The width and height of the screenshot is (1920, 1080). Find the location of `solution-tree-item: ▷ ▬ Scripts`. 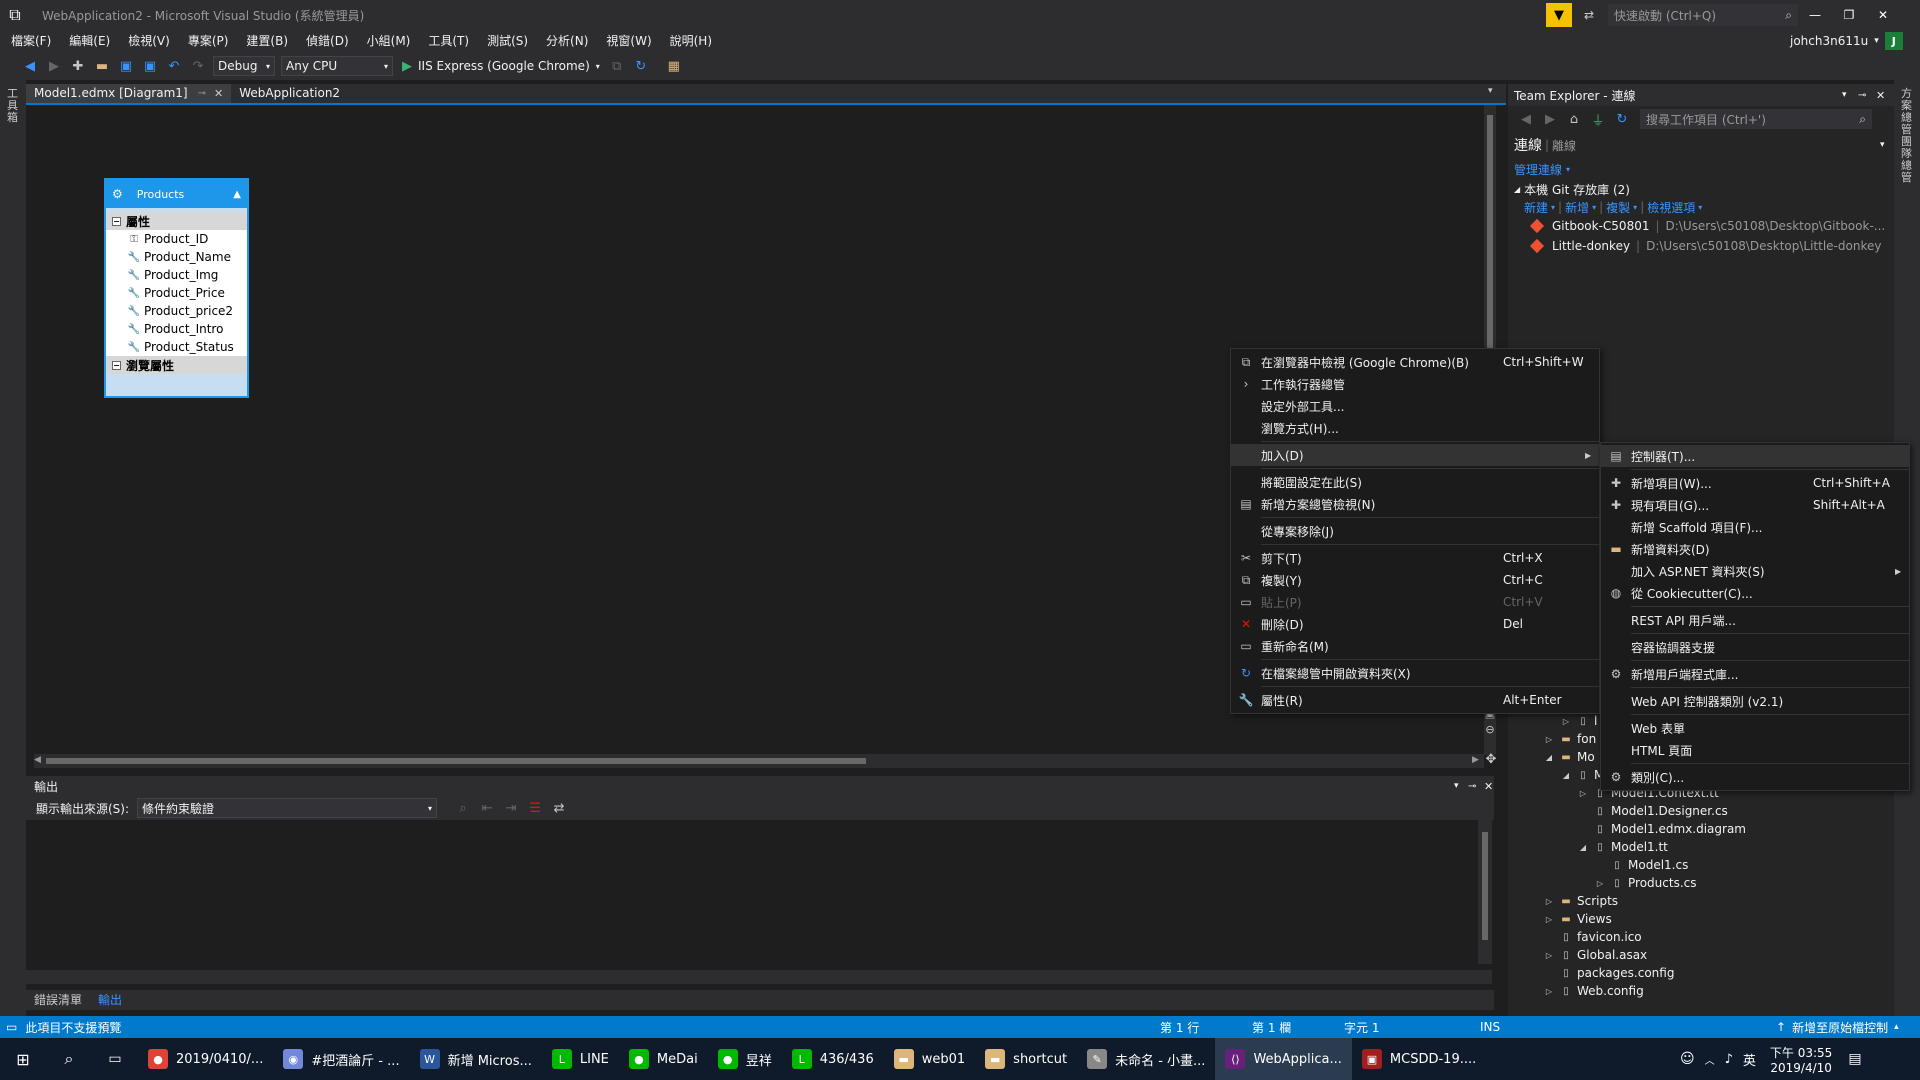

solution-tree-item: ▷ ▬ Scripts is located at coordinates (1701, 901).